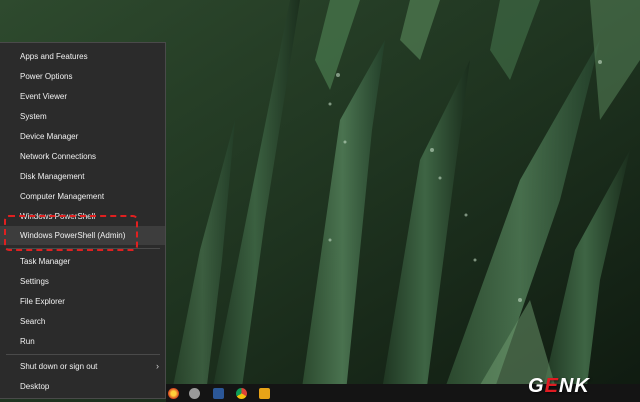 This screenshot has height=402, width=640. Describe the element at coordinates (35, 386) in the screenshot. I see `menu-item-label: Desktop` at that location.